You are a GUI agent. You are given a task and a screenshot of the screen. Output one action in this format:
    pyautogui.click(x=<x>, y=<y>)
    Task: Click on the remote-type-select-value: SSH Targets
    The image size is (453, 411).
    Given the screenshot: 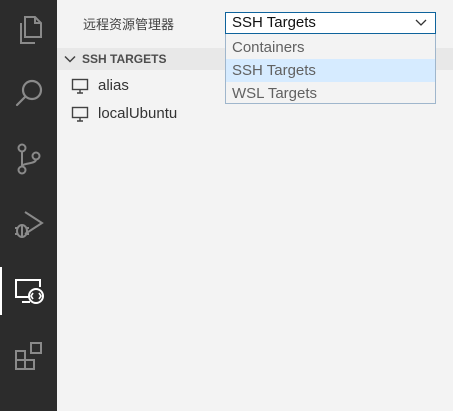 What is the action you would take?
    pyautogui.click(x=274, y=22)
    